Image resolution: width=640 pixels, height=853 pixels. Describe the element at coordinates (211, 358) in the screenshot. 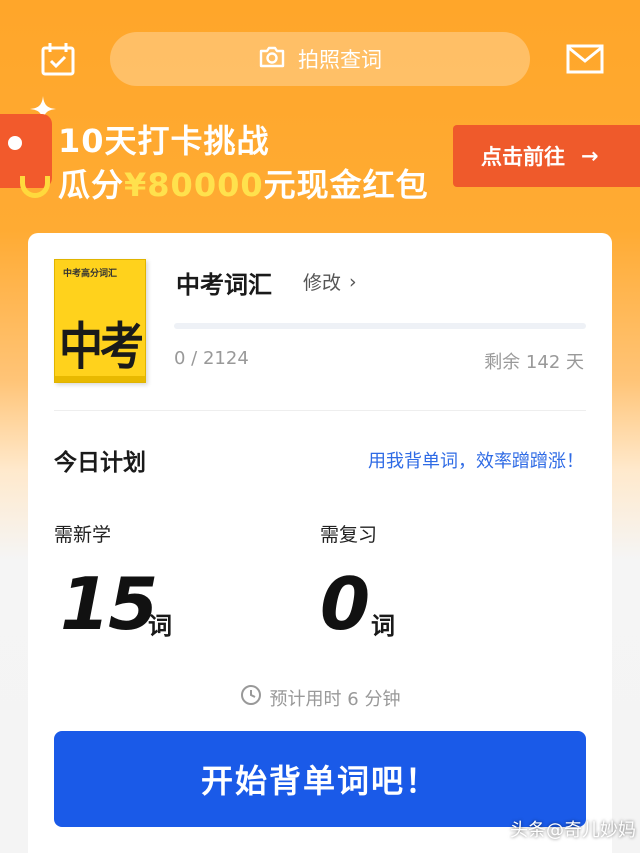

I see `progress-count: 0 / 2124` at that location.